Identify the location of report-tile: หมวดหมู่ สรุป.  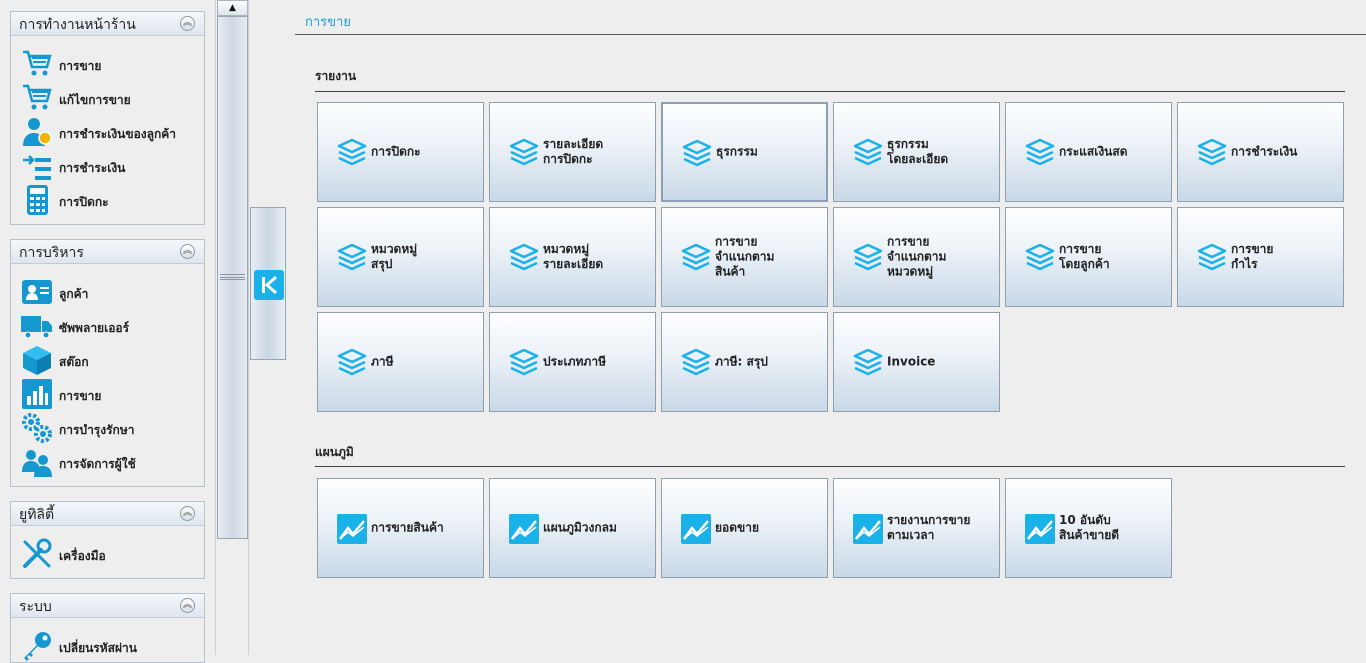
(400, 257).